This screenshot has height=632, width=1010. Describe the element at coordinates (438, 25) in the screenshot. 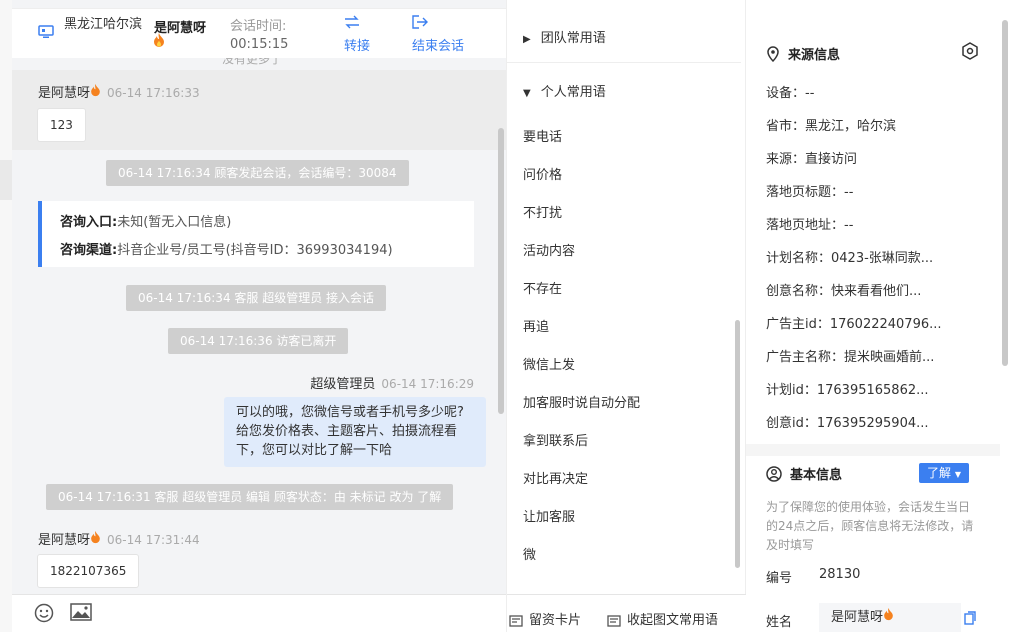

I see `exit-icon` at that location.